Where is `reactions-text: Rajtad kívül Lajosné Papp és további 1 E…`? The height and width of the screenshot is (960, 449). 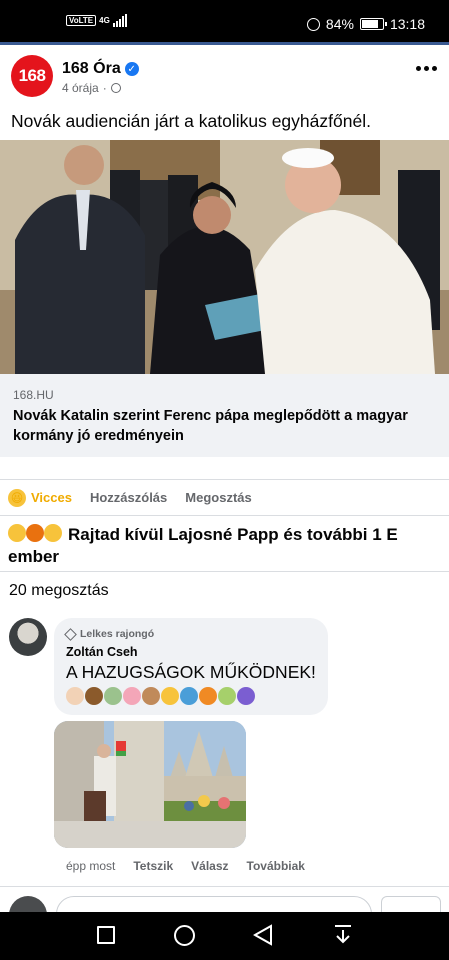
reactions-text: Rajtad kívül Lajosné Papp és további 1 E… is located at coordinates (203, 545).